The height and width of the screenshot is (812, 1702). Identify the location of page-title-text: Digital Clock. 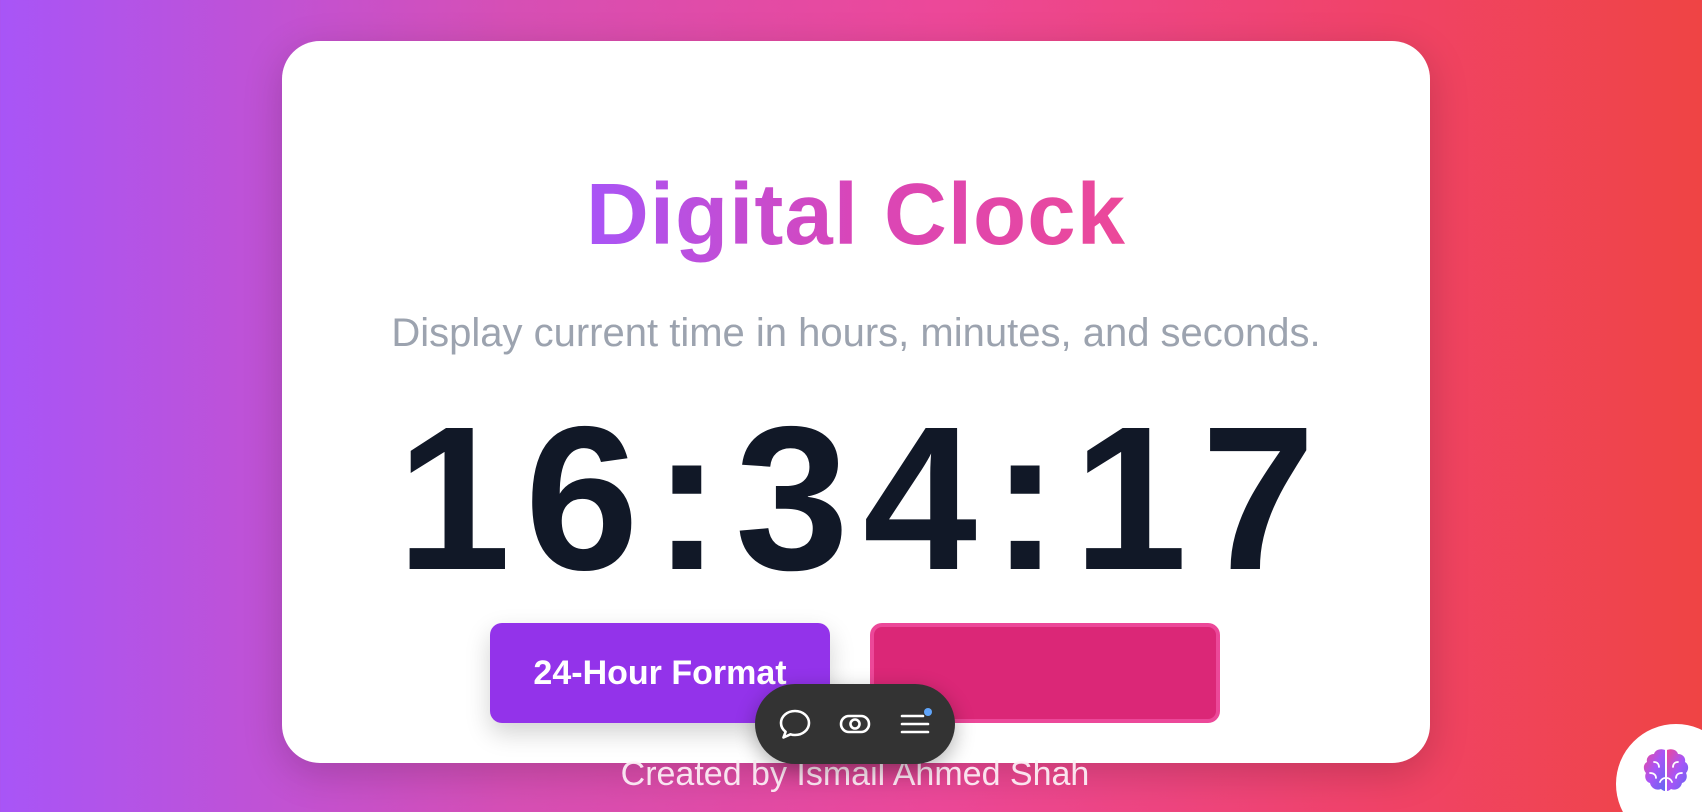
(856, 214).